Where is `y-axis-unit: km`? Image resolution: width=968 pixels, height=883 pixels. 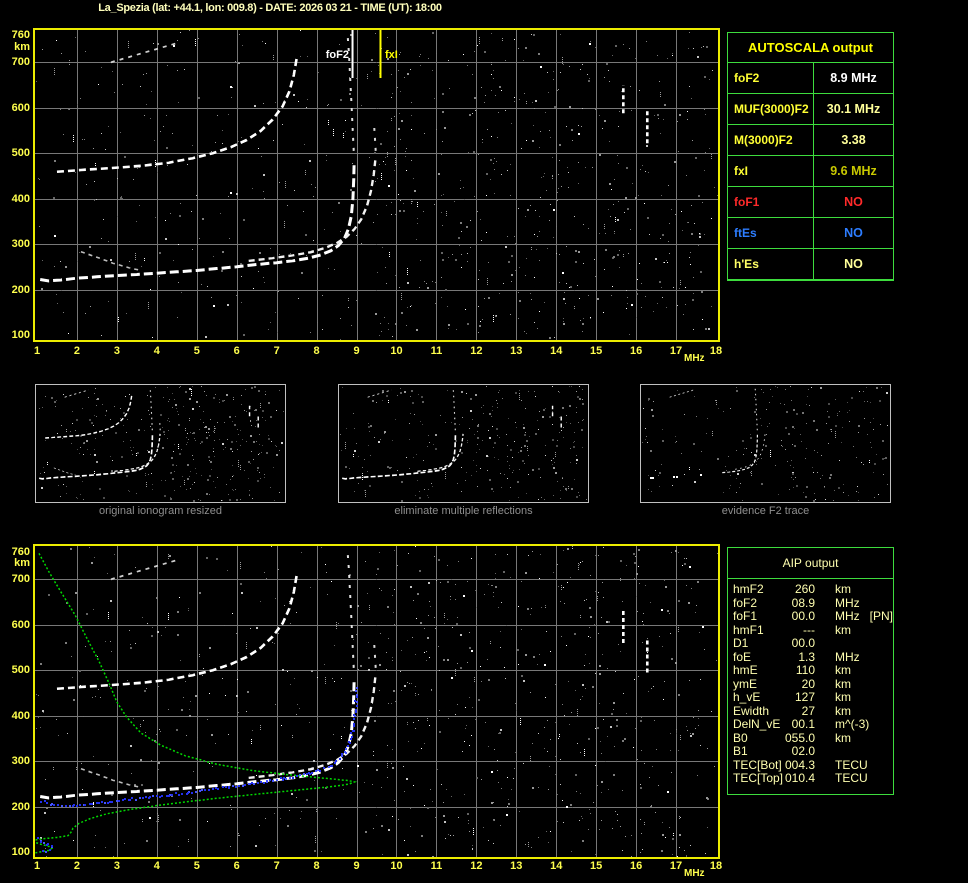 y-axis-unit: km is located at coordinates (22, 47).